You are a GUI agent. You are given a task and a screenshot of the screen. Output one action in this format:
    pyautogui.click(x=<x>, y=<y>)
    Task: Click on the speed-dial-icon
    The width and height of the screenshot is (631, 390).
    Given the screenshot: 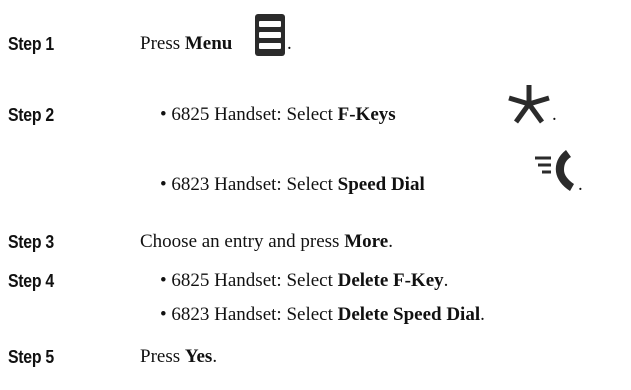 What is the action you would take?
    pyautogui.click(x=555, y=172)
    